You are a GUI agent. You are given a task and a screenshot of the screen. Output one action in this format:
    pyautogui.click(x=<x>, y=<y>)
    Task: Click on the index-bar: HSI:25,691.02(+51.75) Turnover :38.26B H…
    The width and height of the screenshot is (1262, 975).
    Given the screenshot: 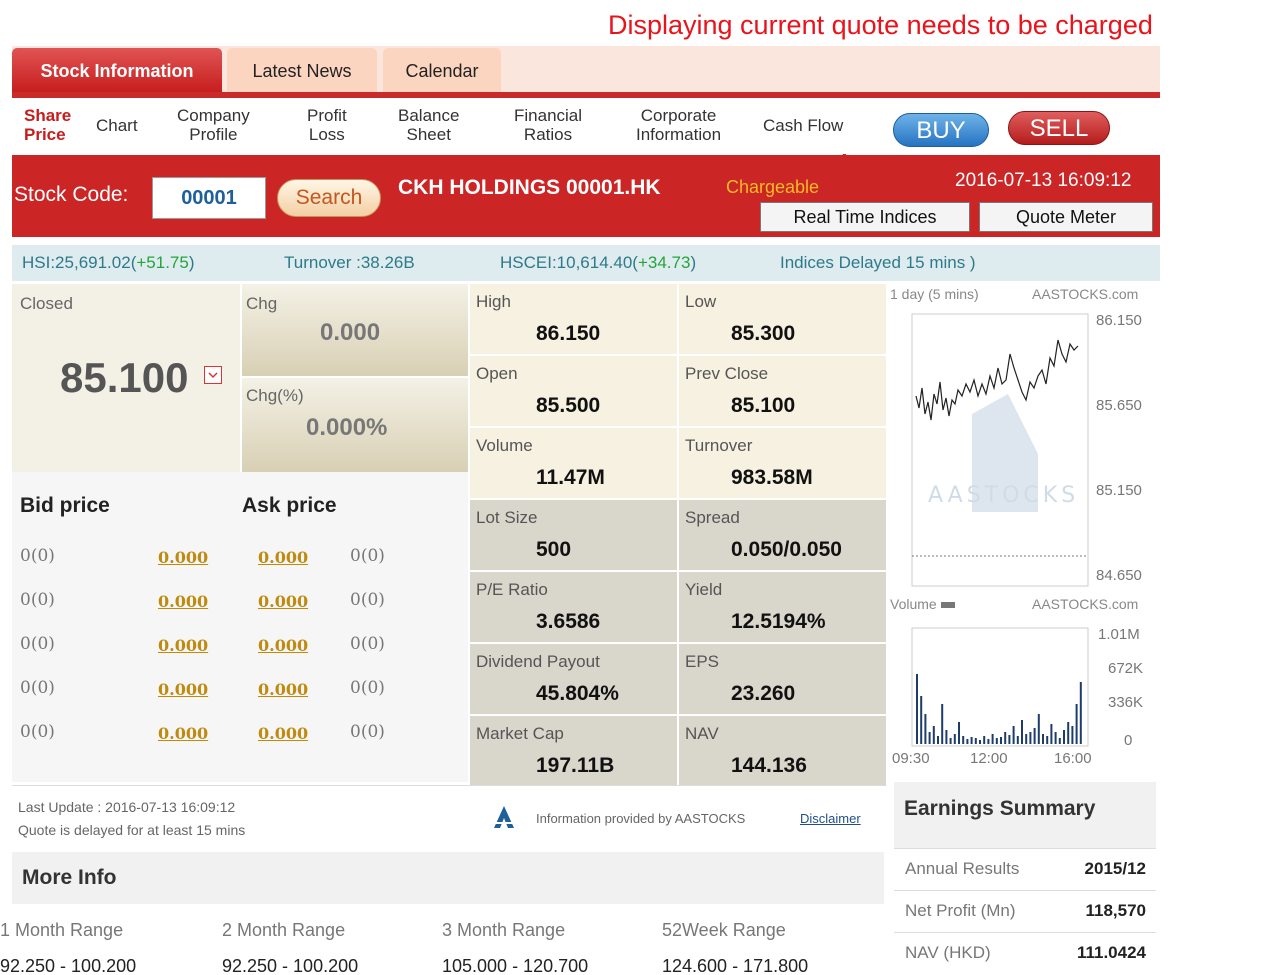 What is the action you would take?
    pyautogui.click(x=586, y=263)
    